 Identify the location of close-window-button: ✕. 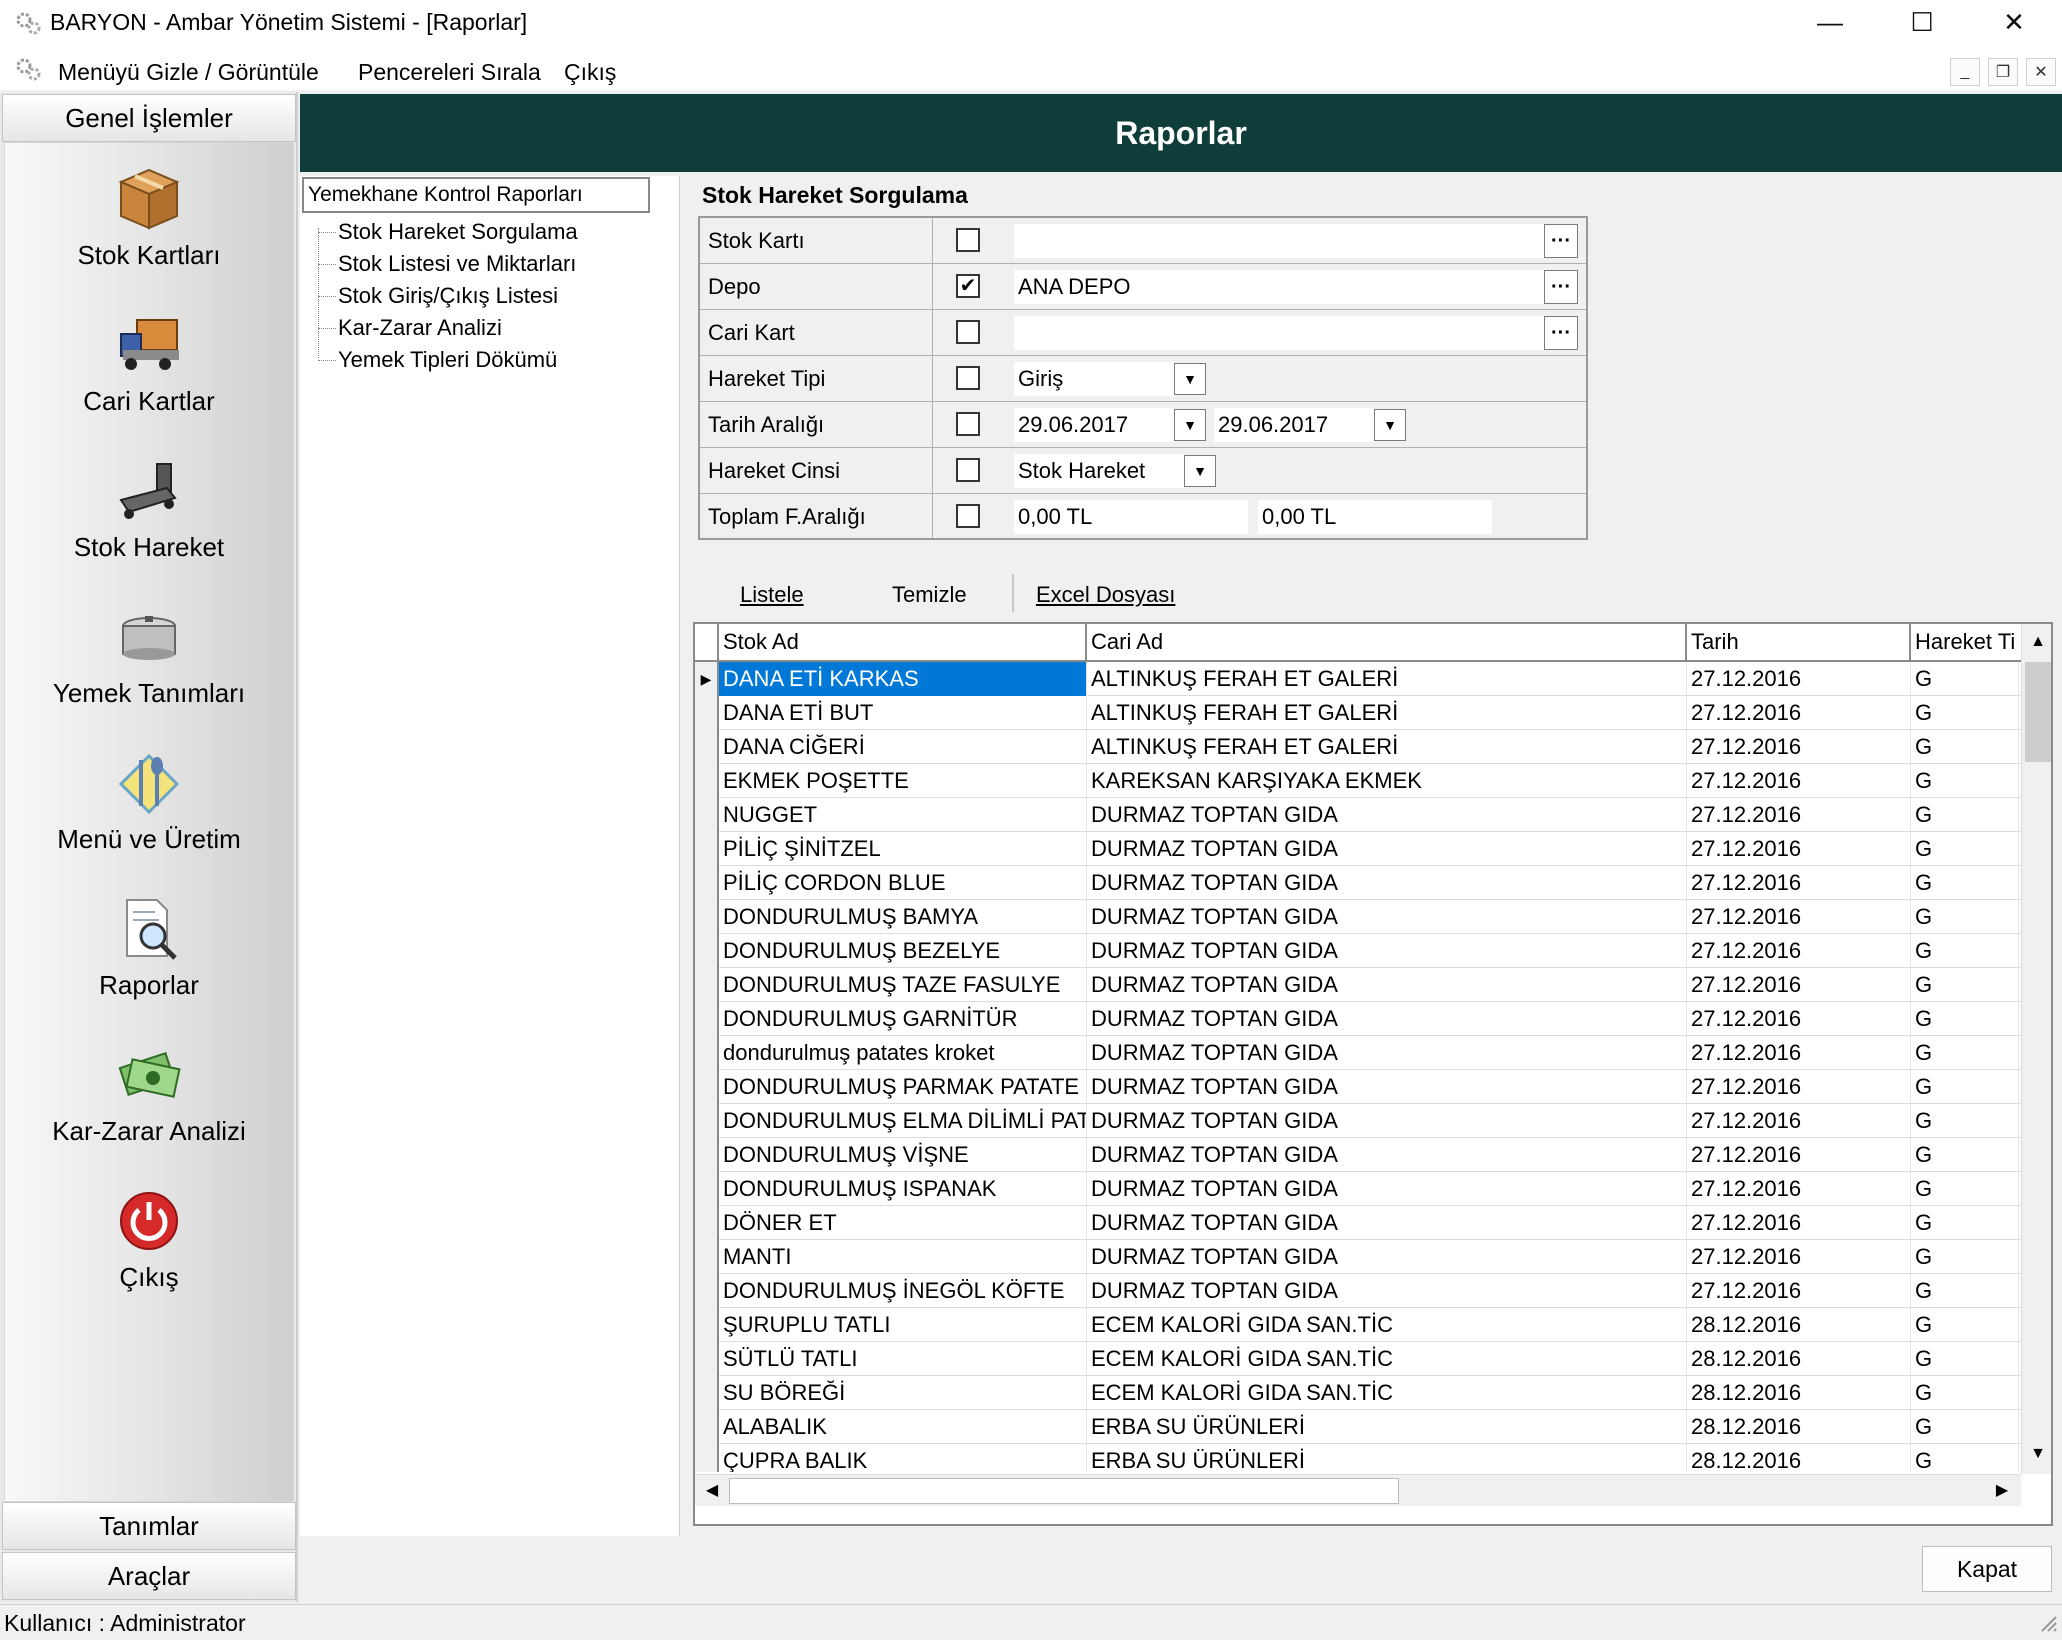
(2014, 22).